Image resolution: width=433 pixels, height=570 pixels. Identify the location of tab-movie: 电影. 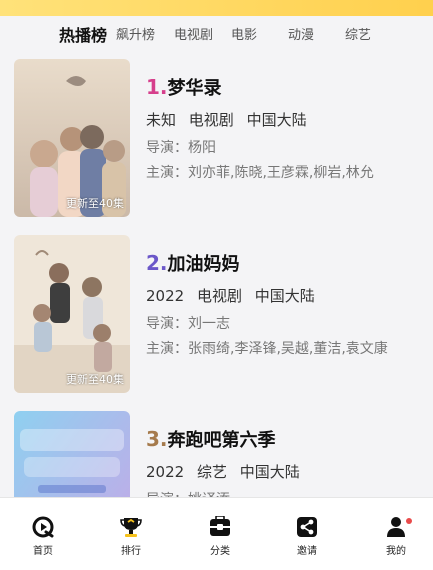
(244, 33).